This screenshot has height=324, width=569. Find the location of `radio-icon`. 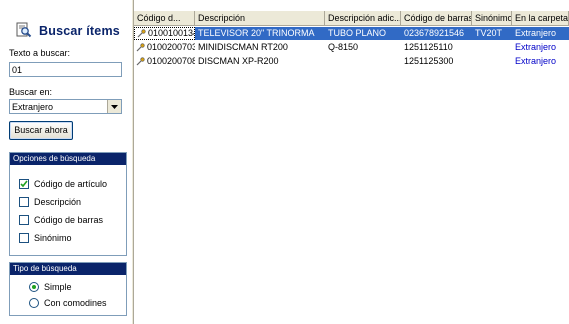

radio-icon is located at coordinates (34, 303).